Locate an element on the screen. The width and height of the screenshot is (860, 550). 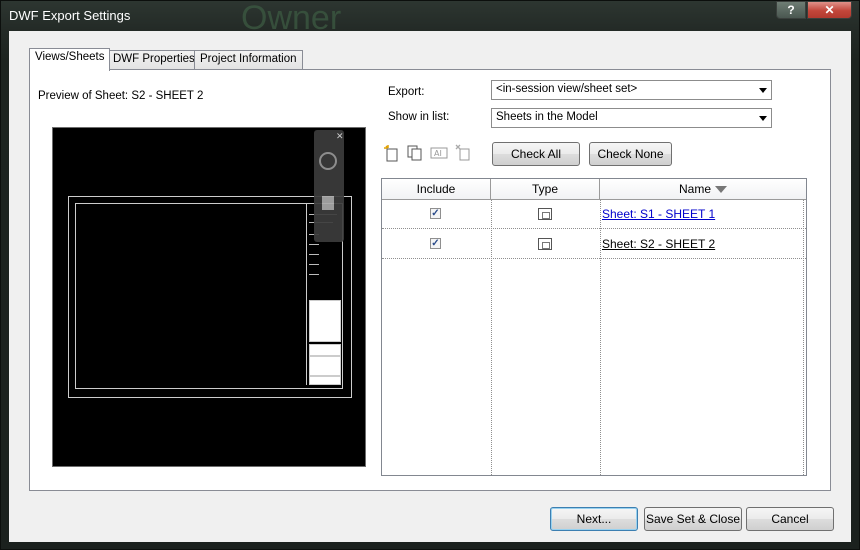
close-window-button: ✕ is located at coordinates (829, 10).